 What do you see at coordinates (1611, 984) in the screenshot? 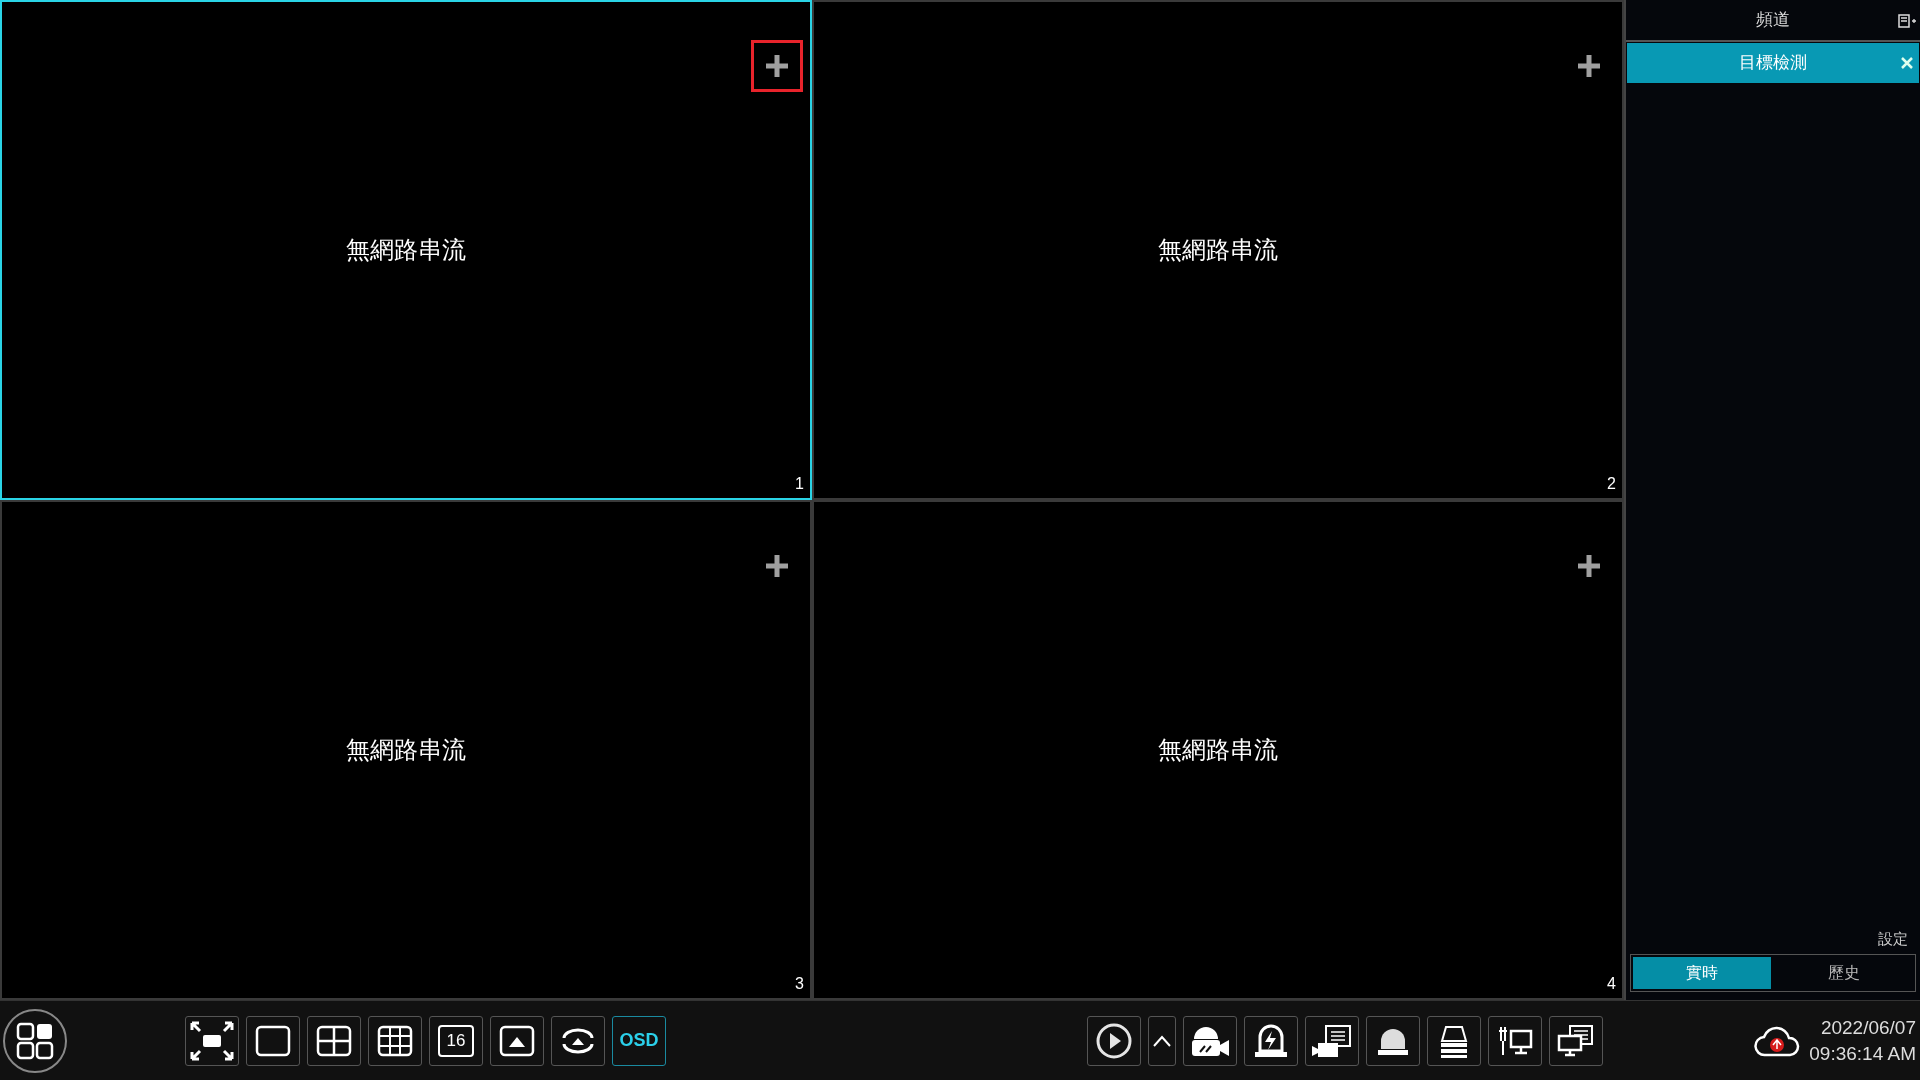
I see `channel-number: 4` at bounding box center [1611, 984].